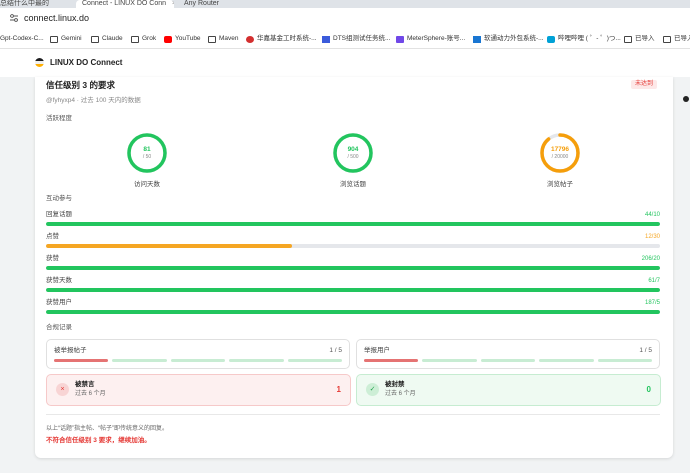 The image size is (690, 473). What do you see at coordinates (560, 149) in the screenshot?
I see `gauge-value: 17796` at bounding box center [560, 149].